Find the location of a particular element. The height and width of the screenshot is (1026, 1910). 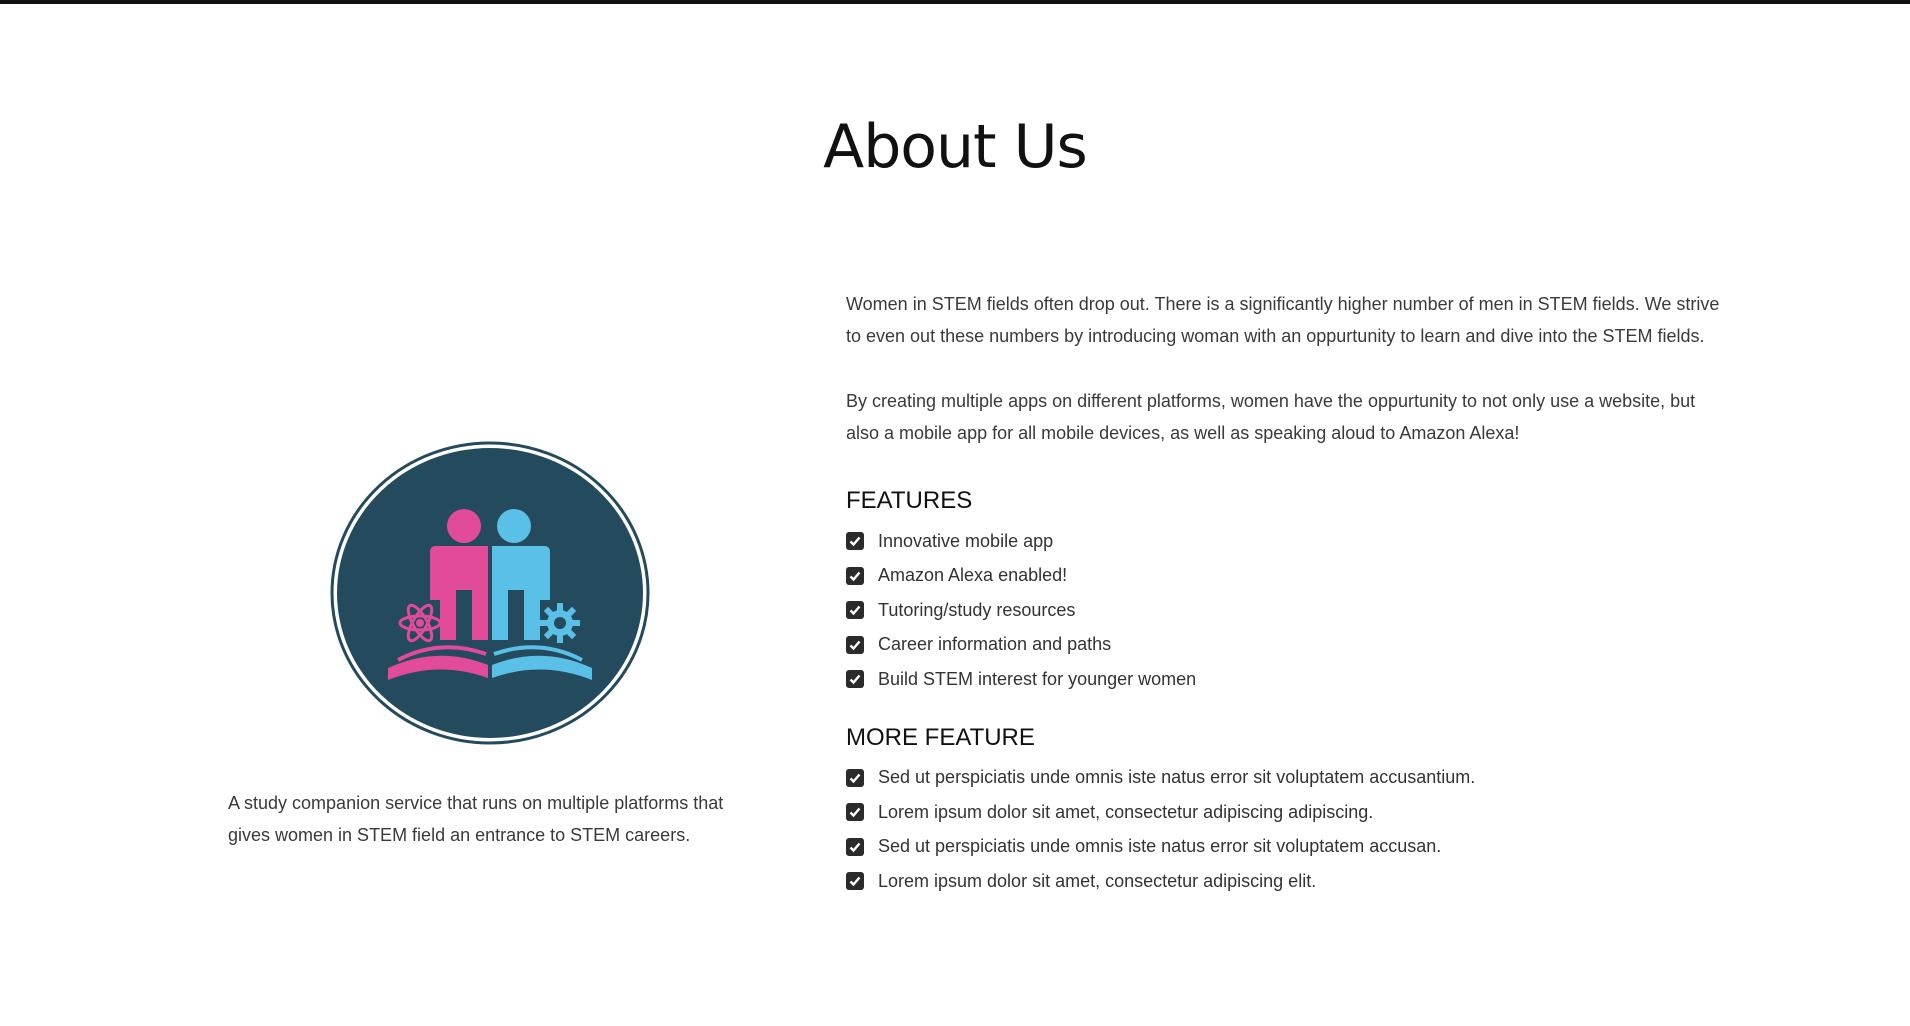

more-features-heading: MORE FEATURE is located at coordinates (940, 737).